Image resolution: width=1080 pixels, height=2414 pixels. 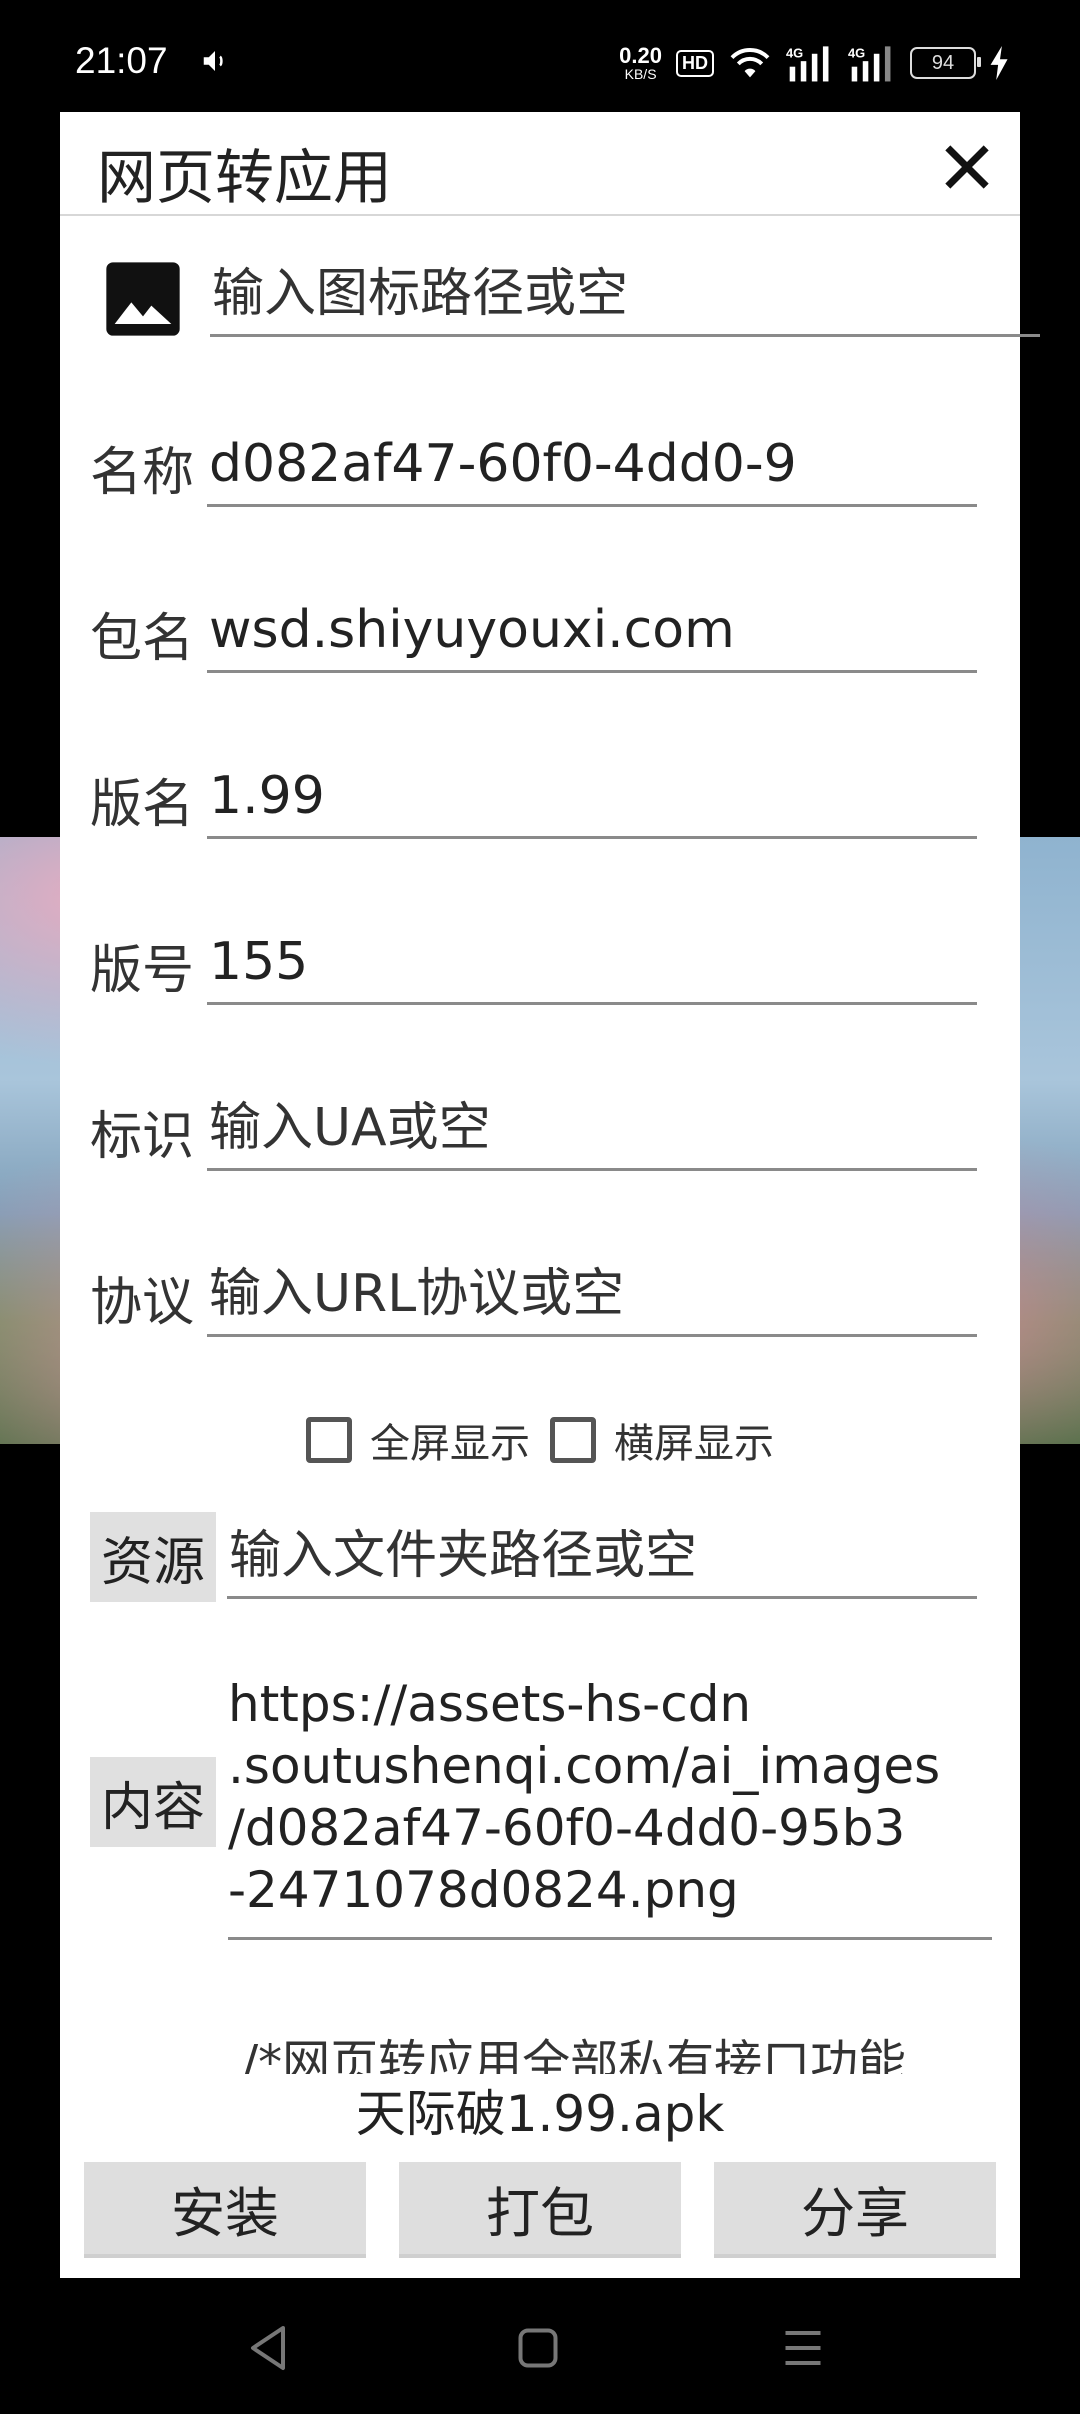 I want to click on fullscreen-label: 全屏显示, so click(x=450, y=1444).